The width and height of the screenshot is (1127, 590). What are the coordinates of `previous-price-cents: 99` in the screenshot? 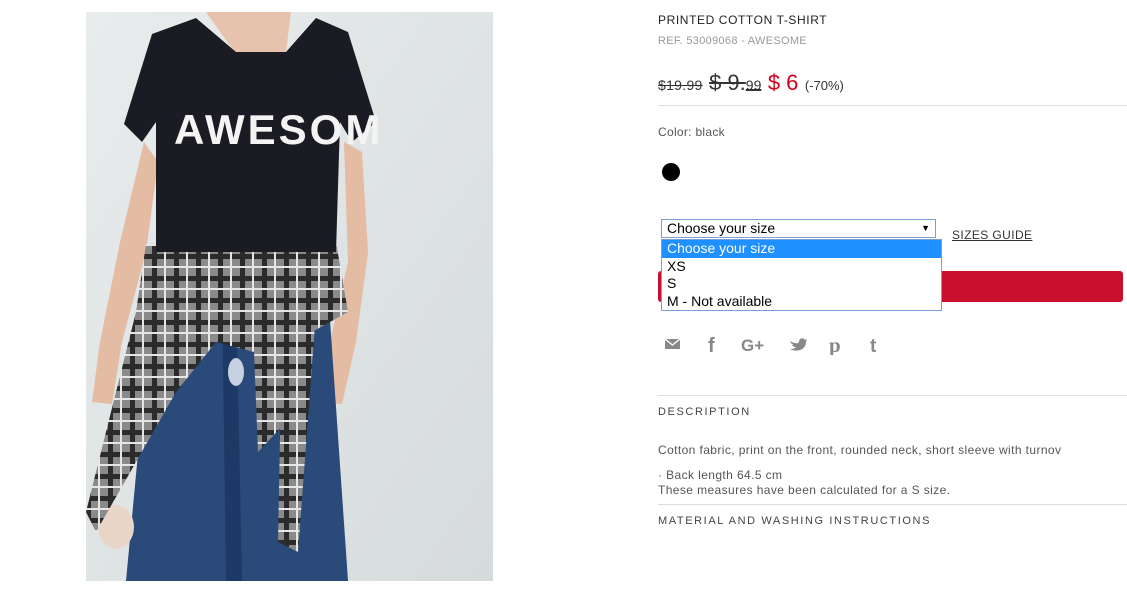 It's located at (753, 85).